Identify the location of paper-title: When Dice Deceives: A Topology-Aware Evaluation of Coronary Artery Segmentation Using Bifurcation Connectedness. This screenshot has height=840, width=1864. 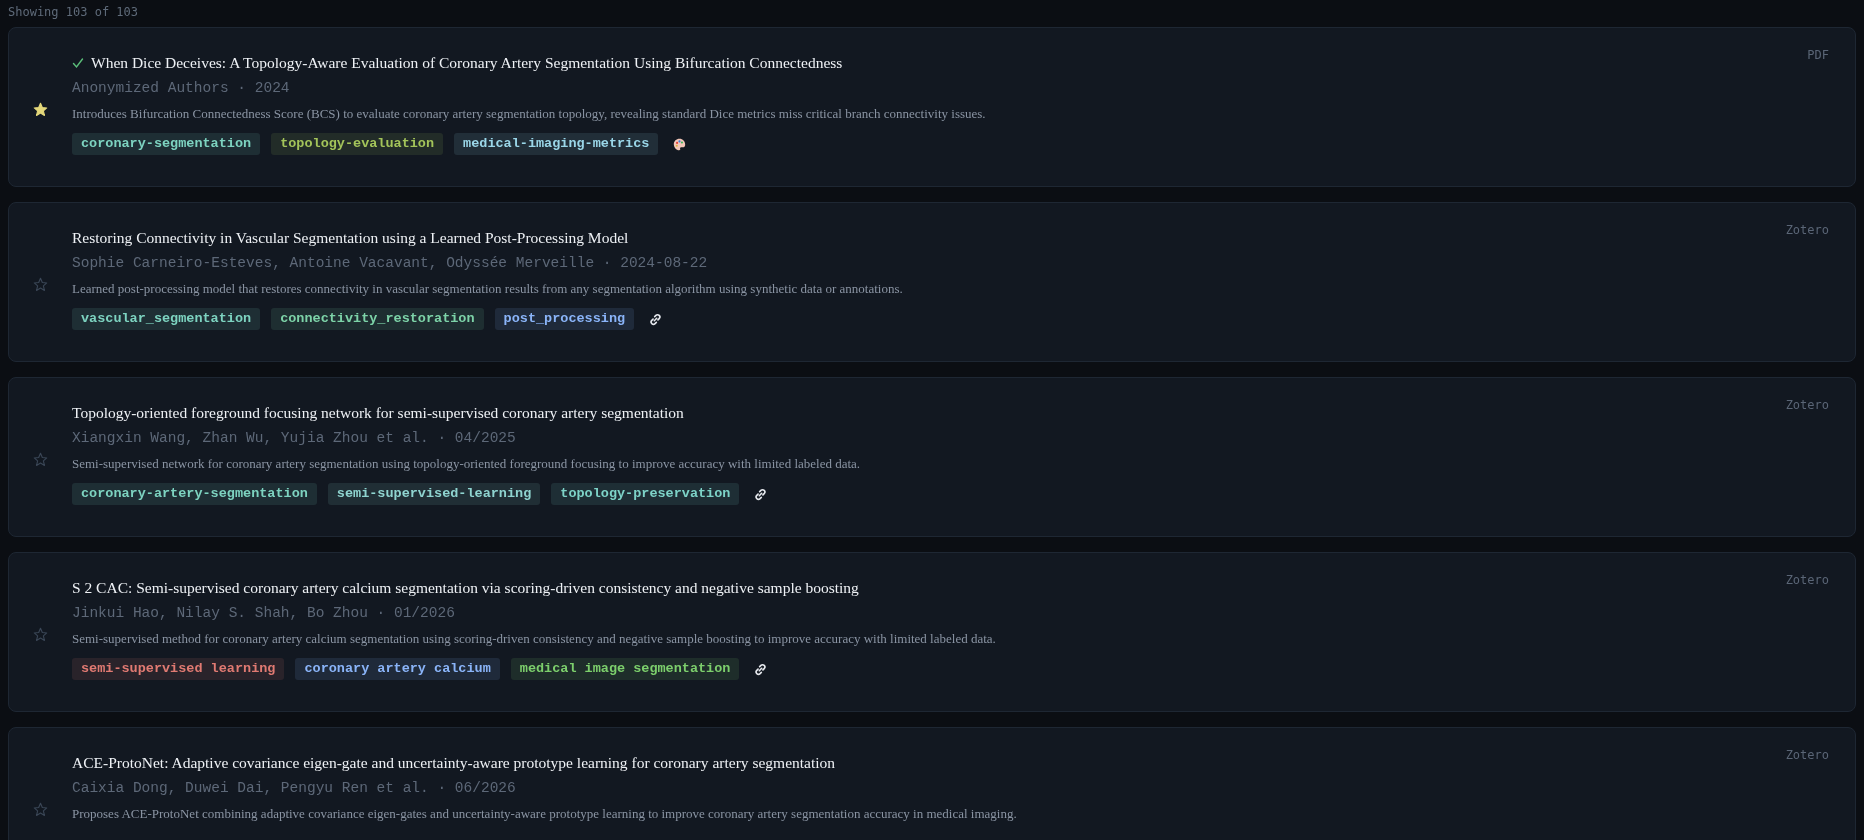
(467, 63).